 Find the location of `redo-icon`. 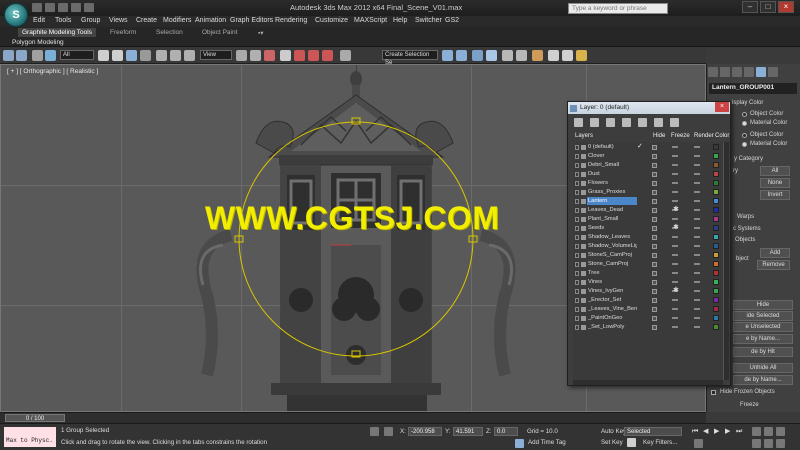

redo-icon is located at coordinates (89, 7).